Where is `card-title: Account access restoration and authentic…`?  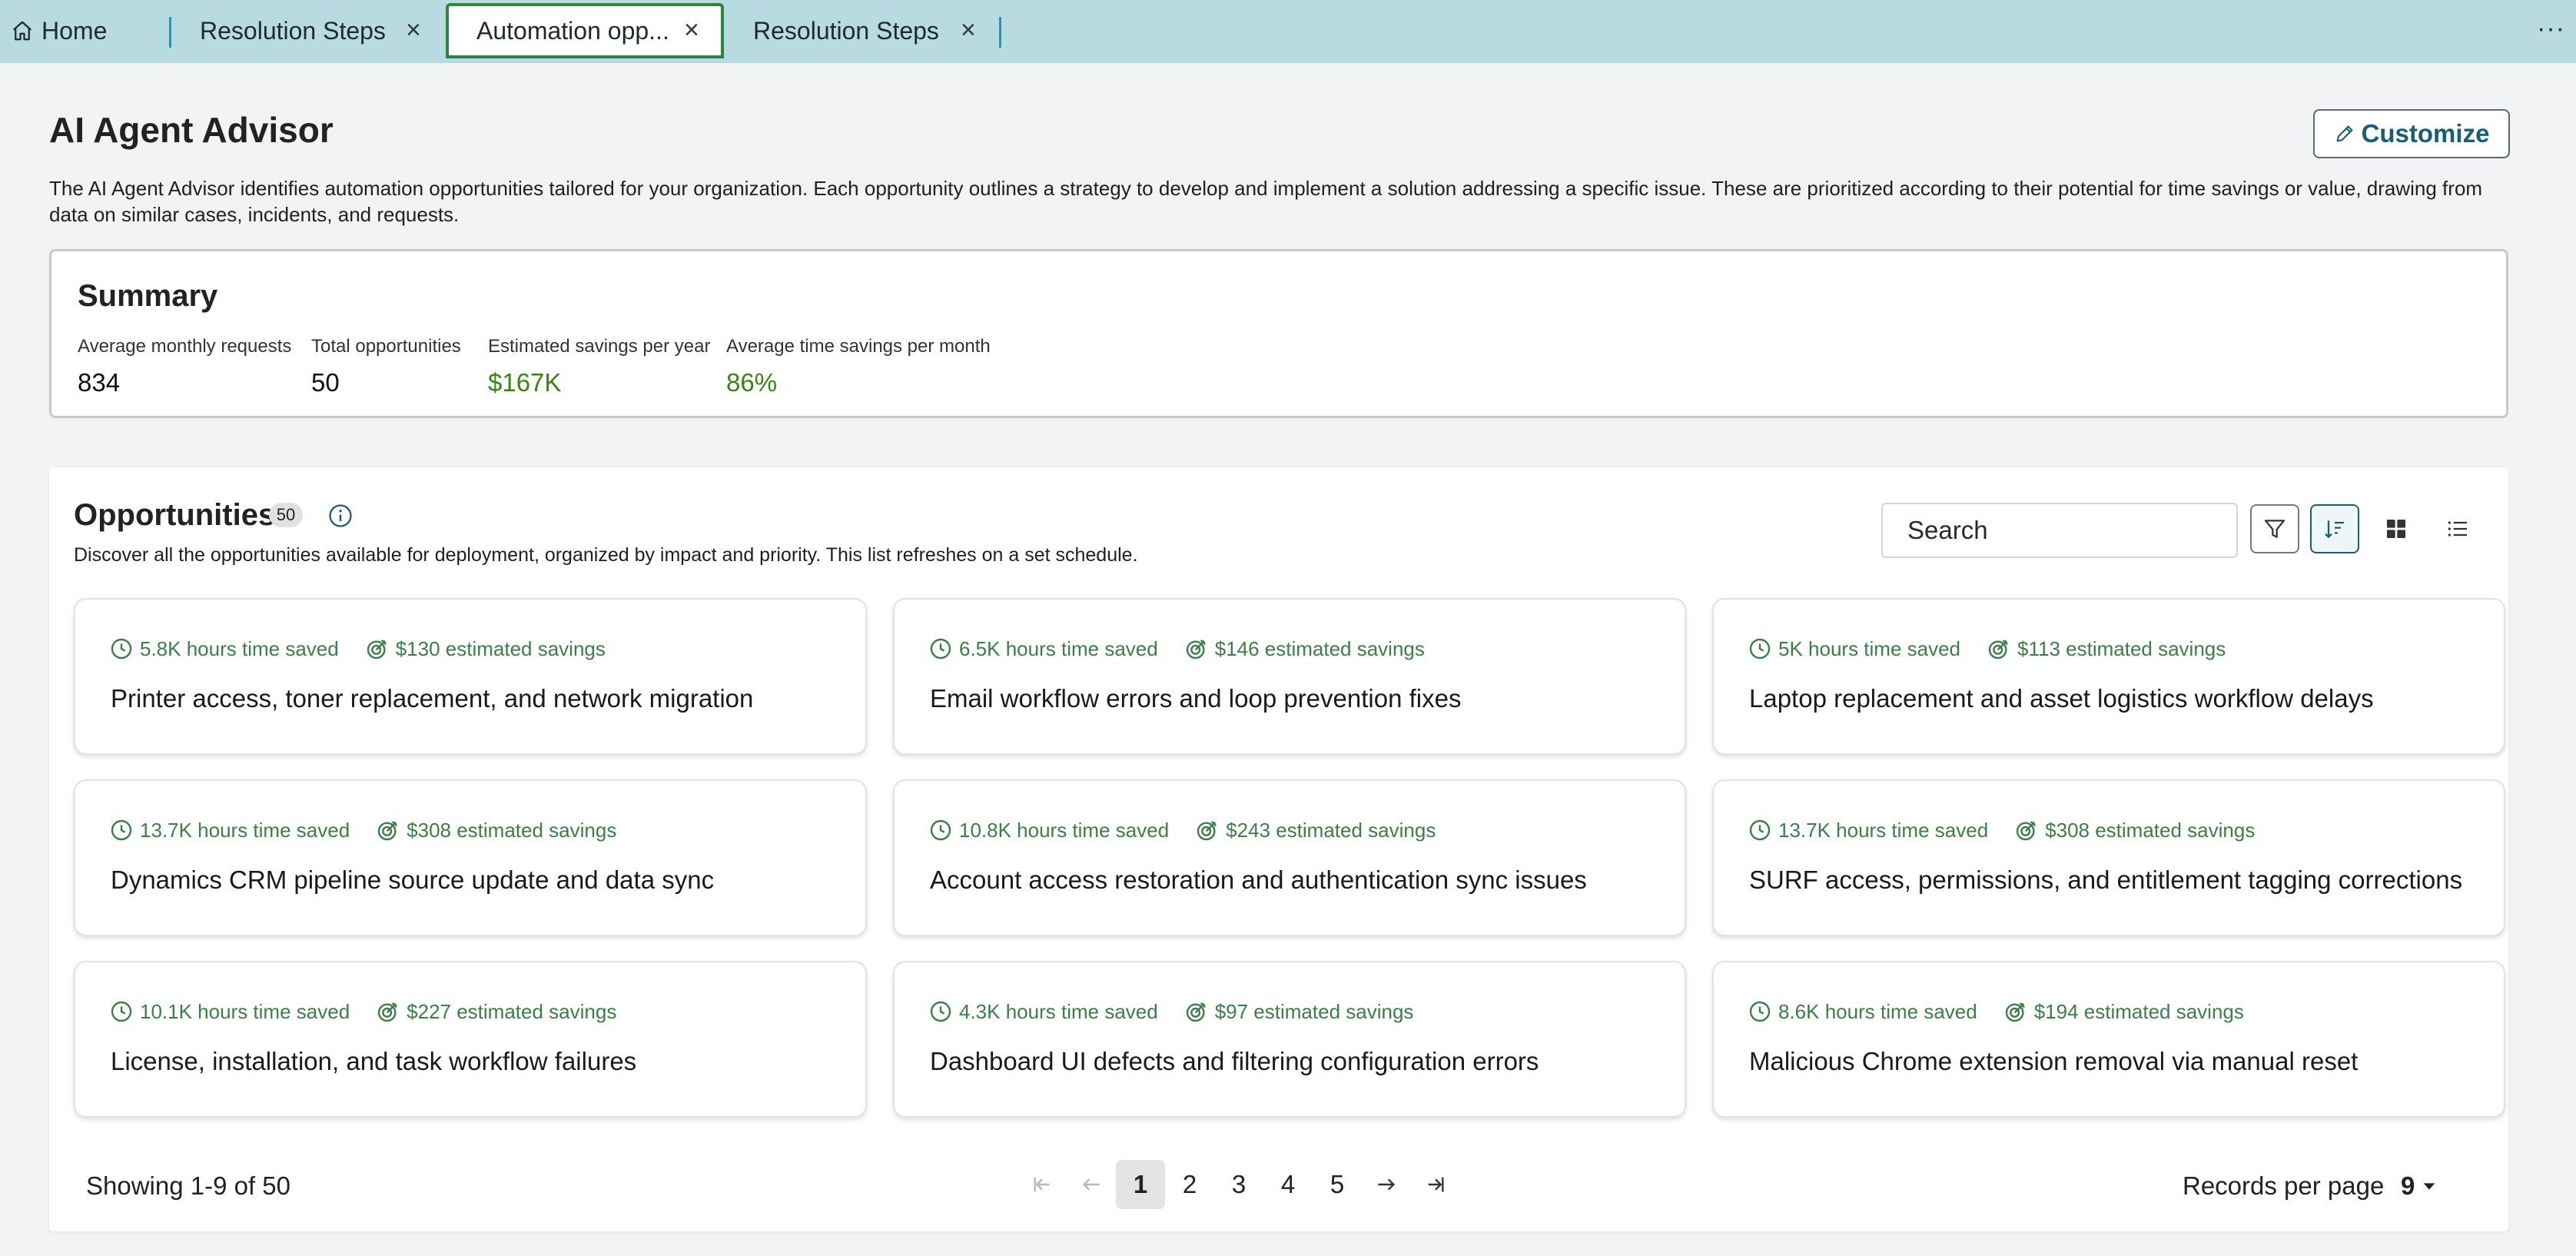 card-title: Account access restoration and authentic… is located at coordinates (1258, 880).